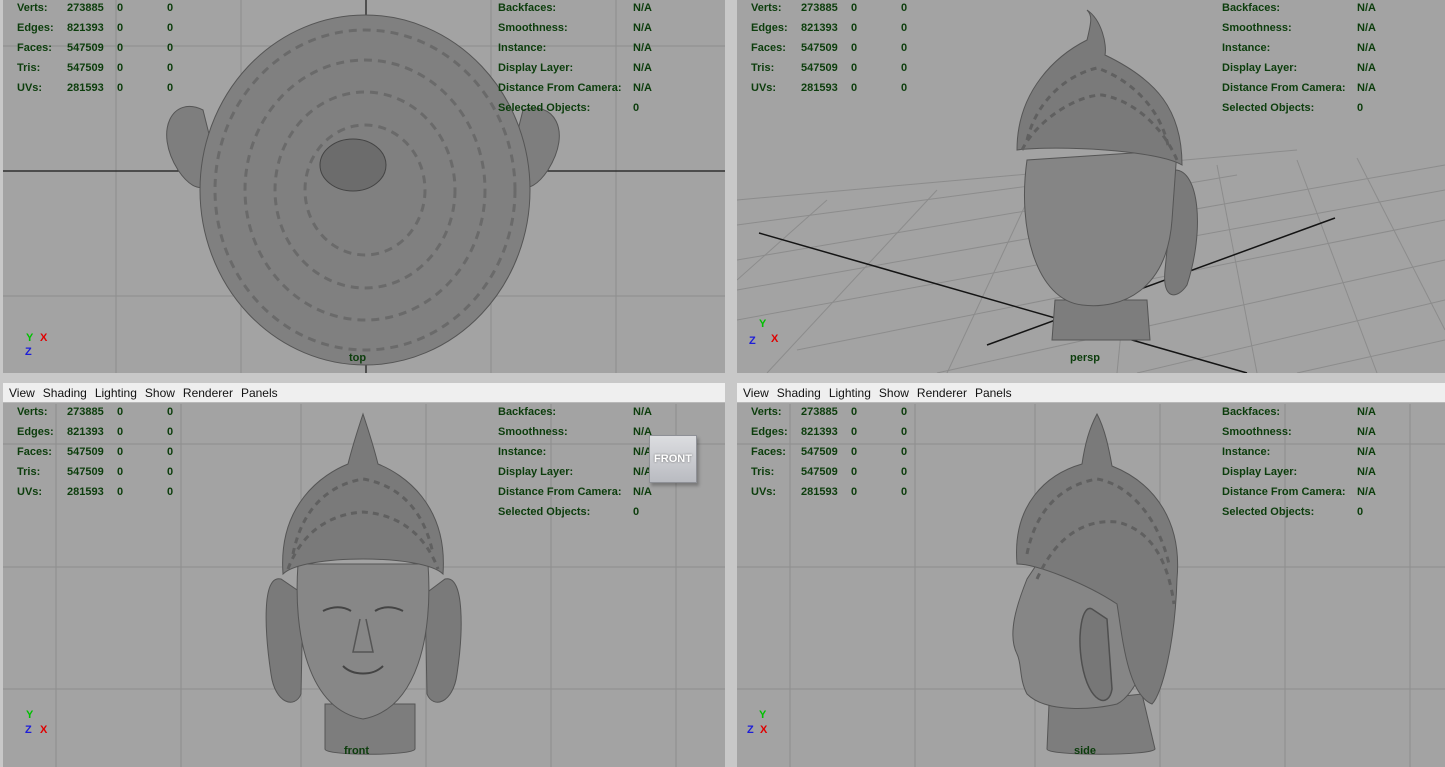 The height and width of the screenshot is (767, 1445). What do you see at coordinates (85, 88) in the screenshot?
I see `stat-value: 281593` at bounding box center [85, 88].